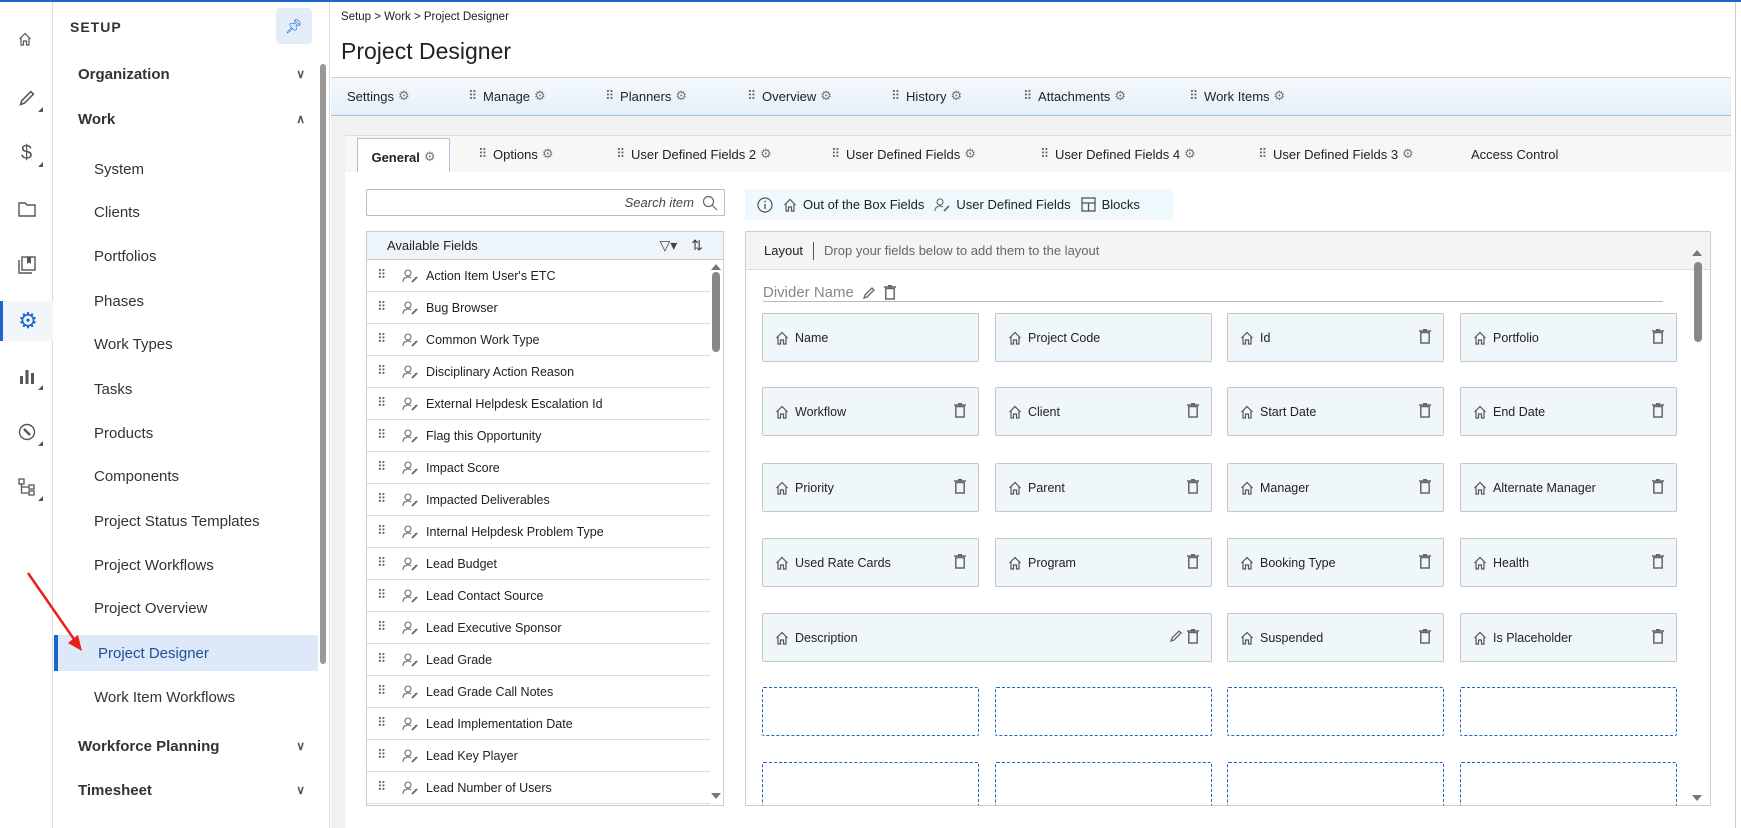 The width and height of the screenshot is (1741, 828). Describe the element at coordinates (538, 532) in the screenshot. I see `field-list-item: ⠇⠇ Internal Helpdesk Problem Type` at that location.